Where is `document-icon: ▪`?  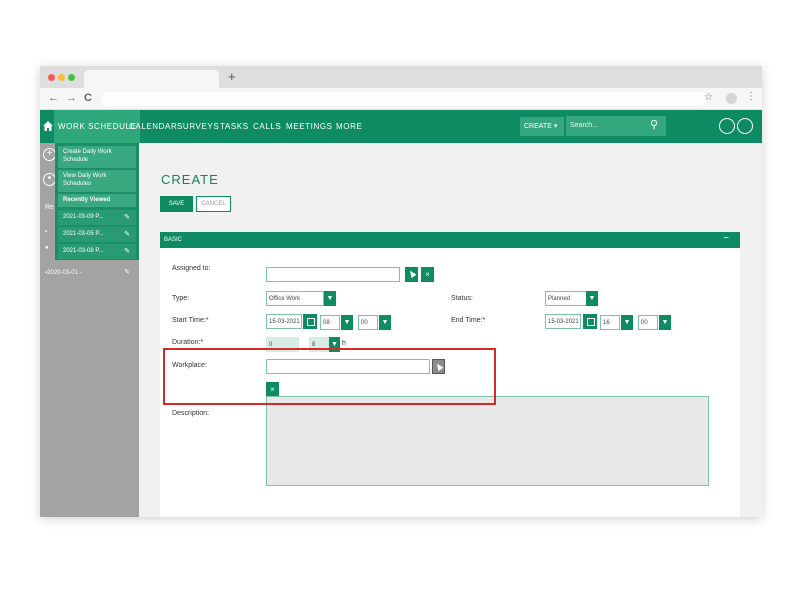
document-icon: ▪ is located at coordinates (46, 232).